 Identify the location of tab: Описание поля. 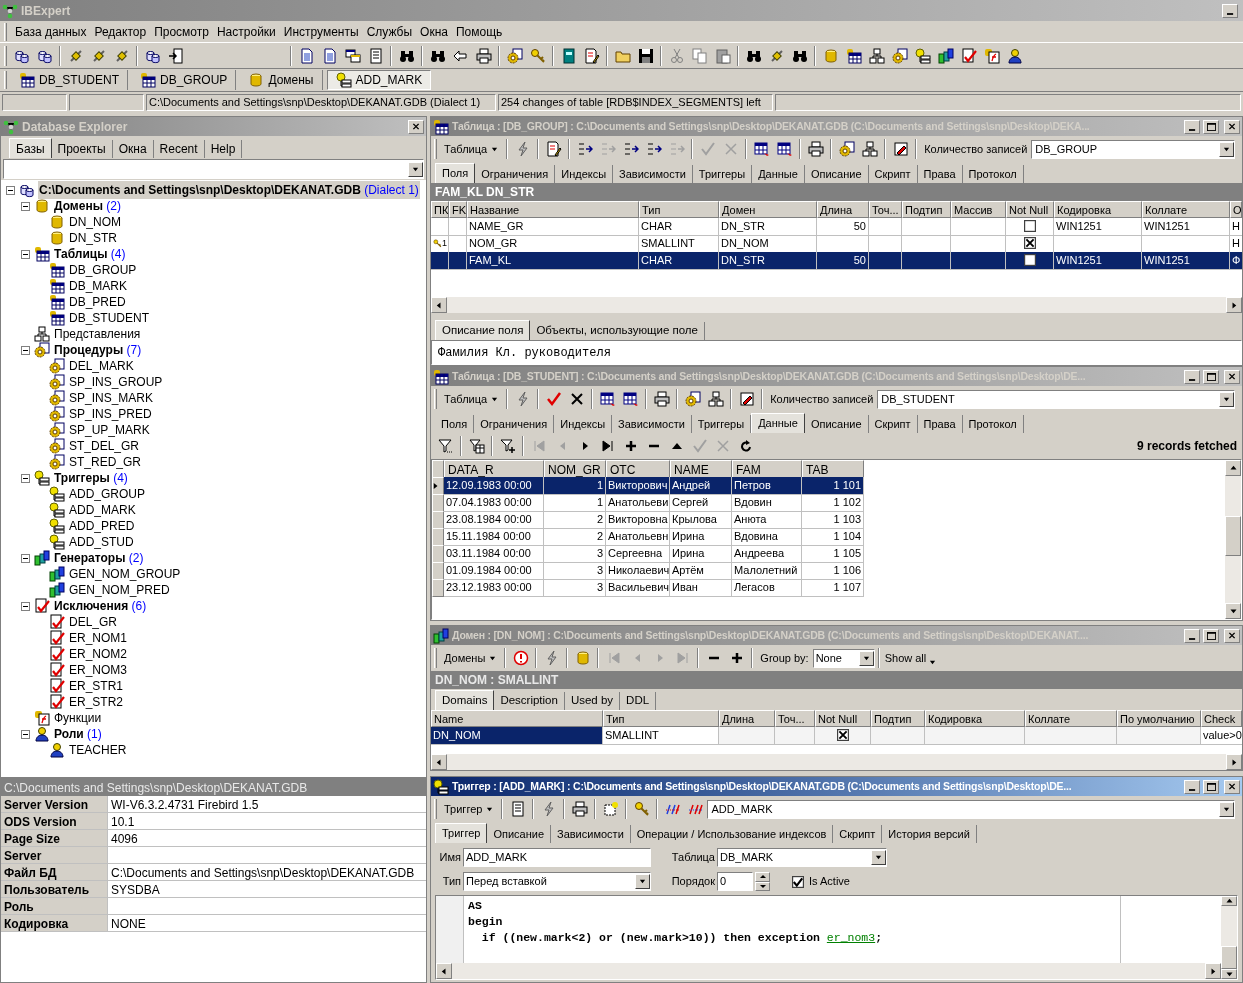
(483, 330).